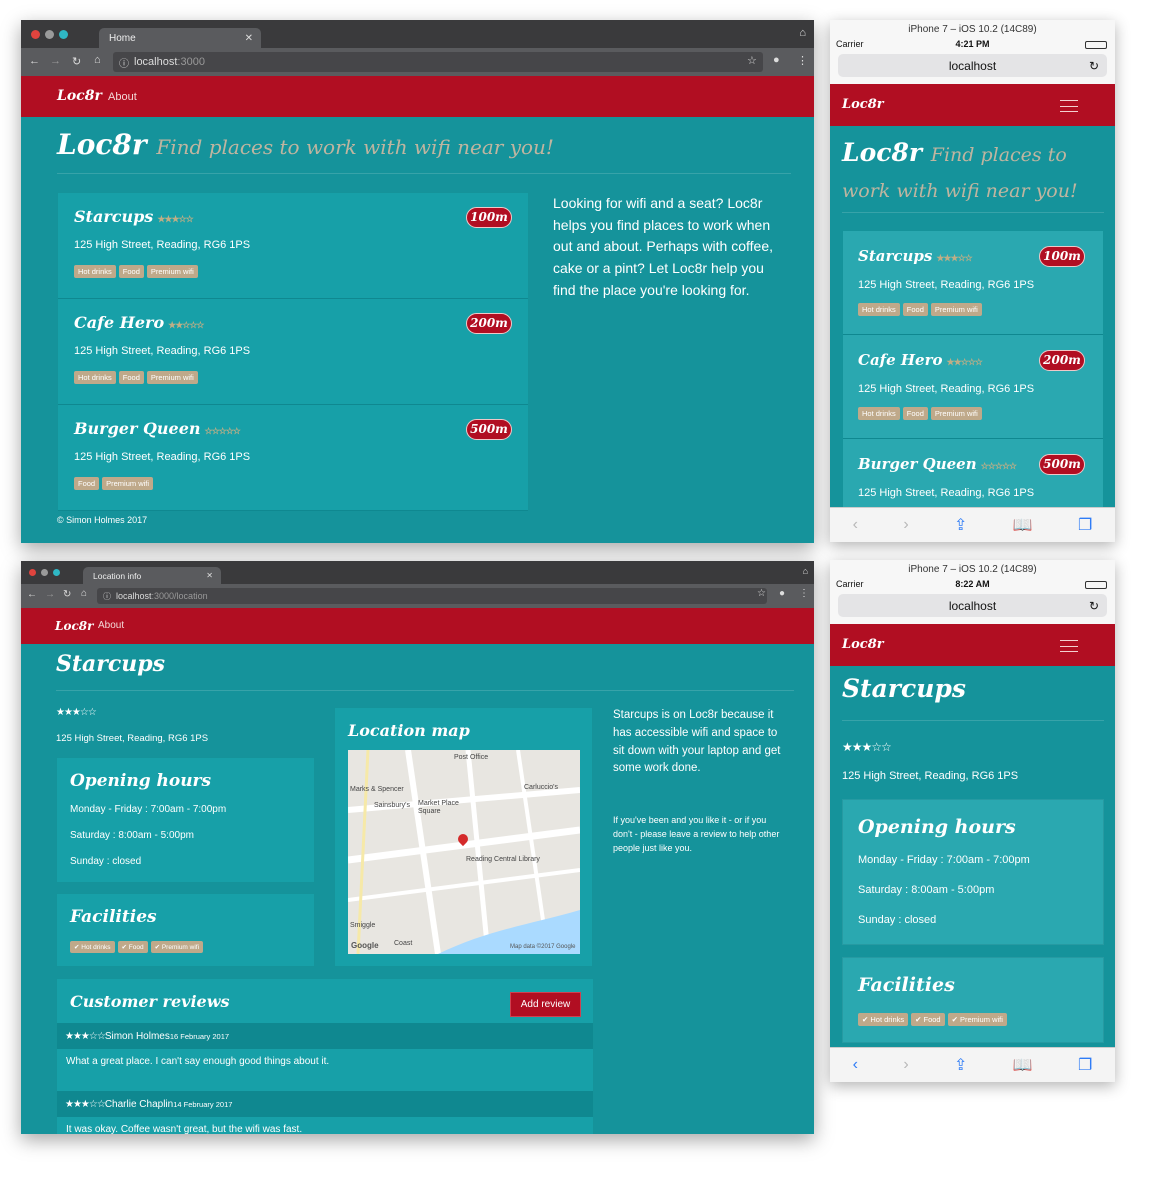 Image resolution: width=1154 pixels, height=1182 pixels. I want to click on address-bar: ⓘ localhost:3000/location, so click(432, 596).